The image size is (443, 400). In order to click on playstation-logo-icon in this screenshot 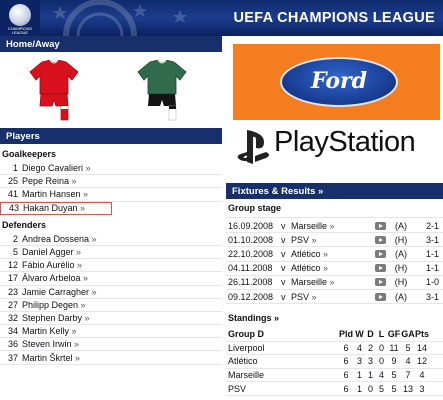, I will do `click(253, 147)`.